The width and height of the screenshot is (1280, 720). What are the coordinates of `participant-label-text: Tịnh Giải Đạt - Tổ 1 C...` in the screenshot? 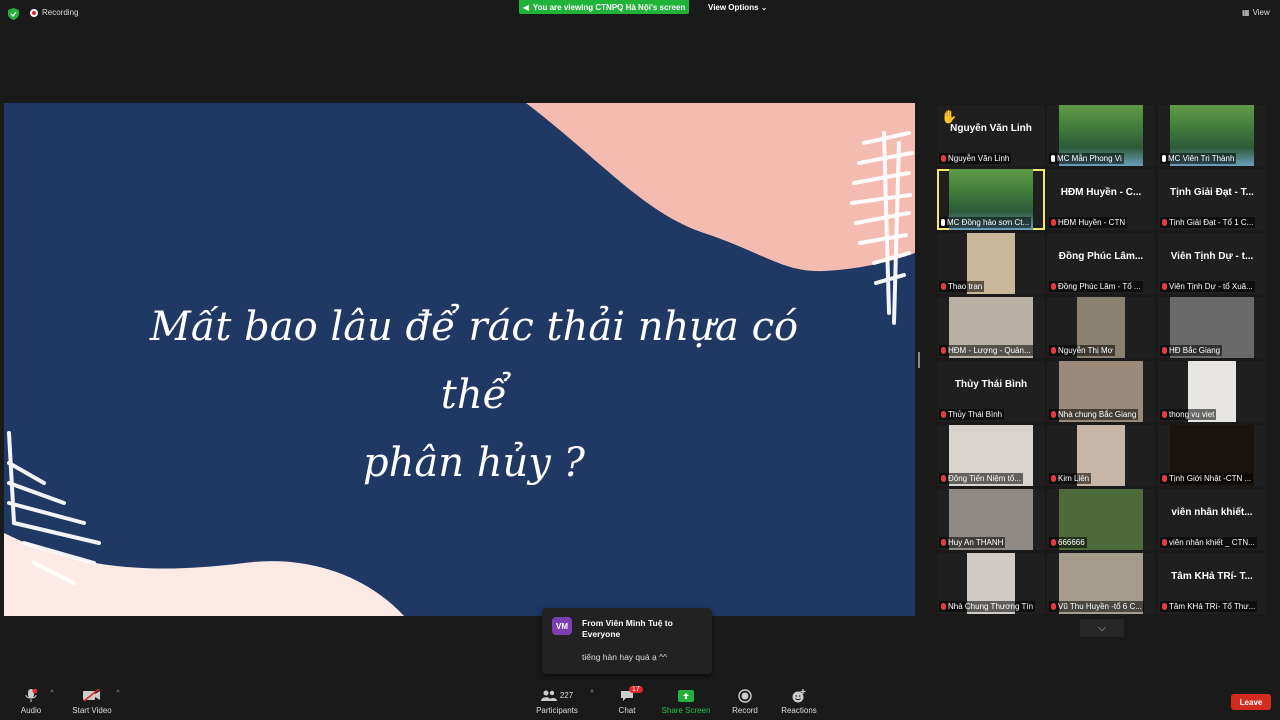 It's located at (1211, 222).